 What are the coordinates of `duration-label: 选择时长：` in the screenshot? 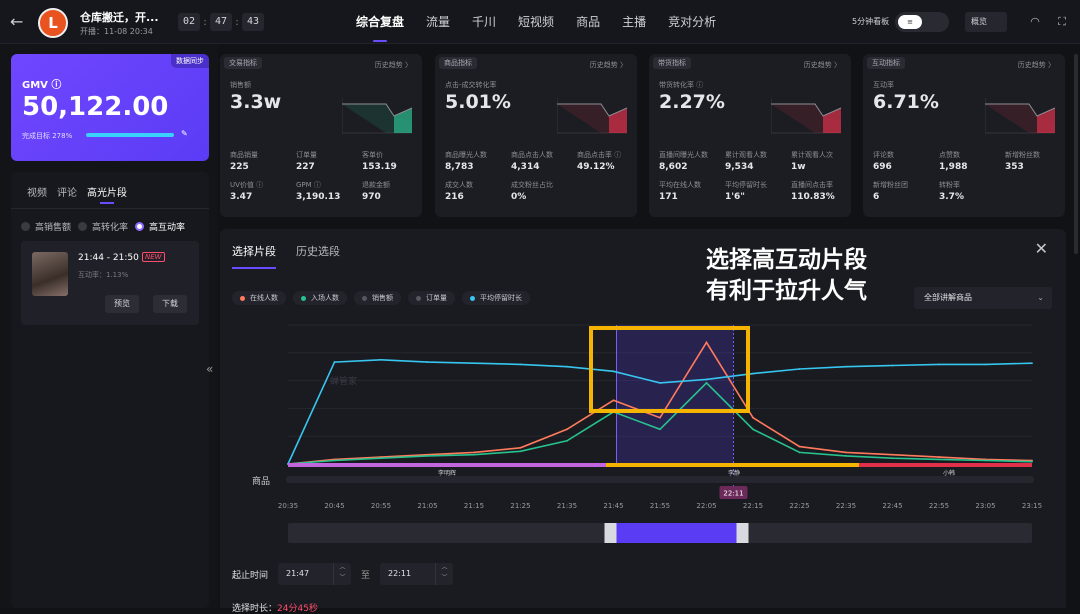 It's located at (255, 609).